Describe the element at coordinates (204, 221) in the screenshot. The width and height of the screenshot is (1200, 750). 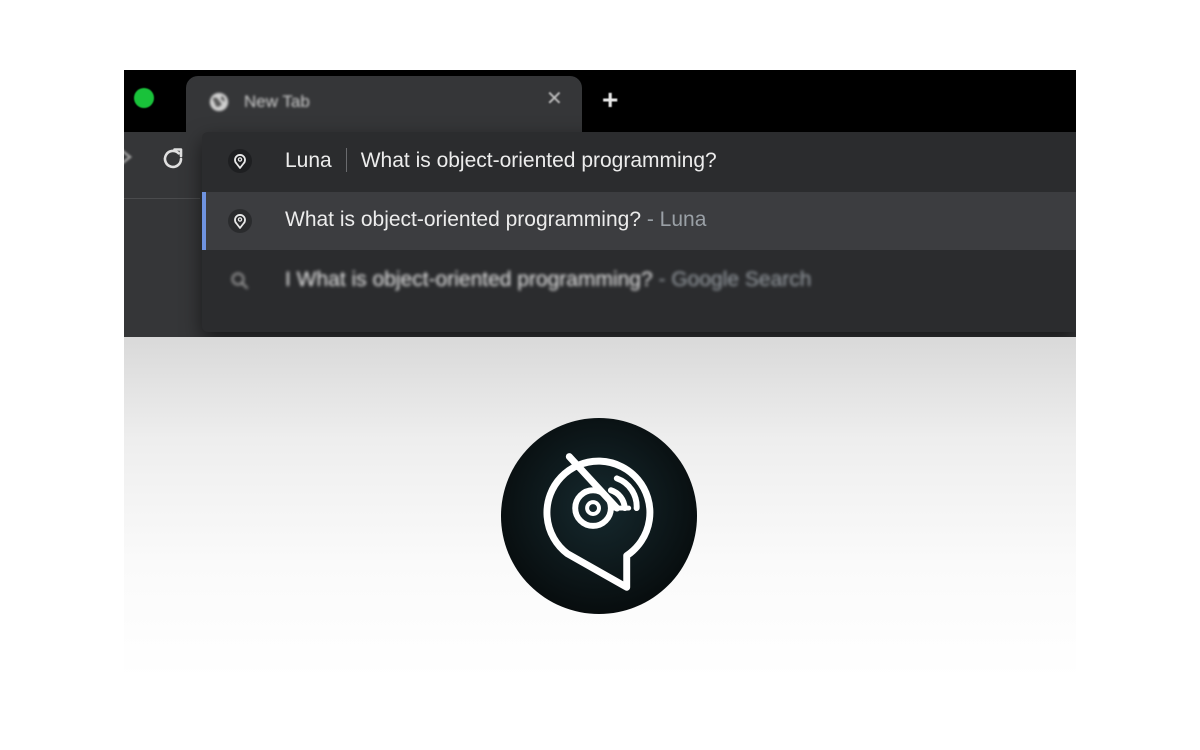
I see `selection-accent` at that location.